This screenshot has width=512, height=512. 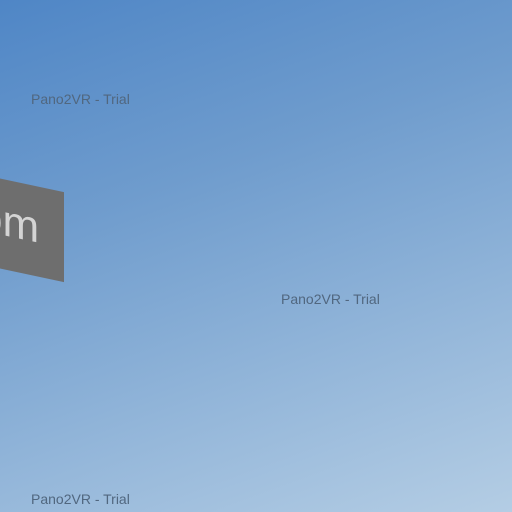 I want to click on sign-text: om, so click(x=20, y=221).